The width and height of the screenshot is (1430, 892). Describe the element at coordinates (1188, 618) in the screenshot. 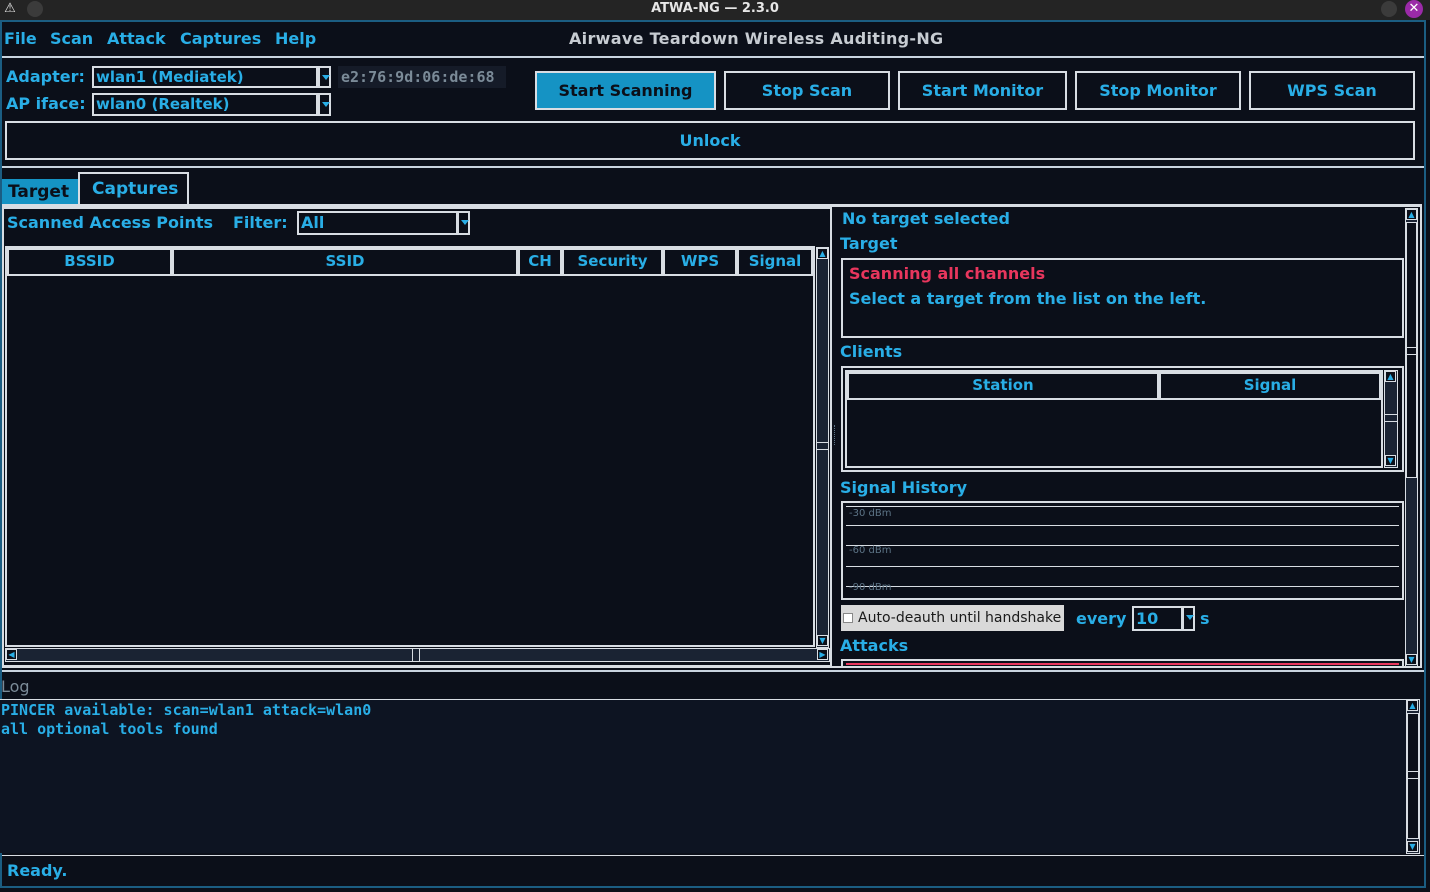

I see `deauth-interval-spin-icon` at that location.